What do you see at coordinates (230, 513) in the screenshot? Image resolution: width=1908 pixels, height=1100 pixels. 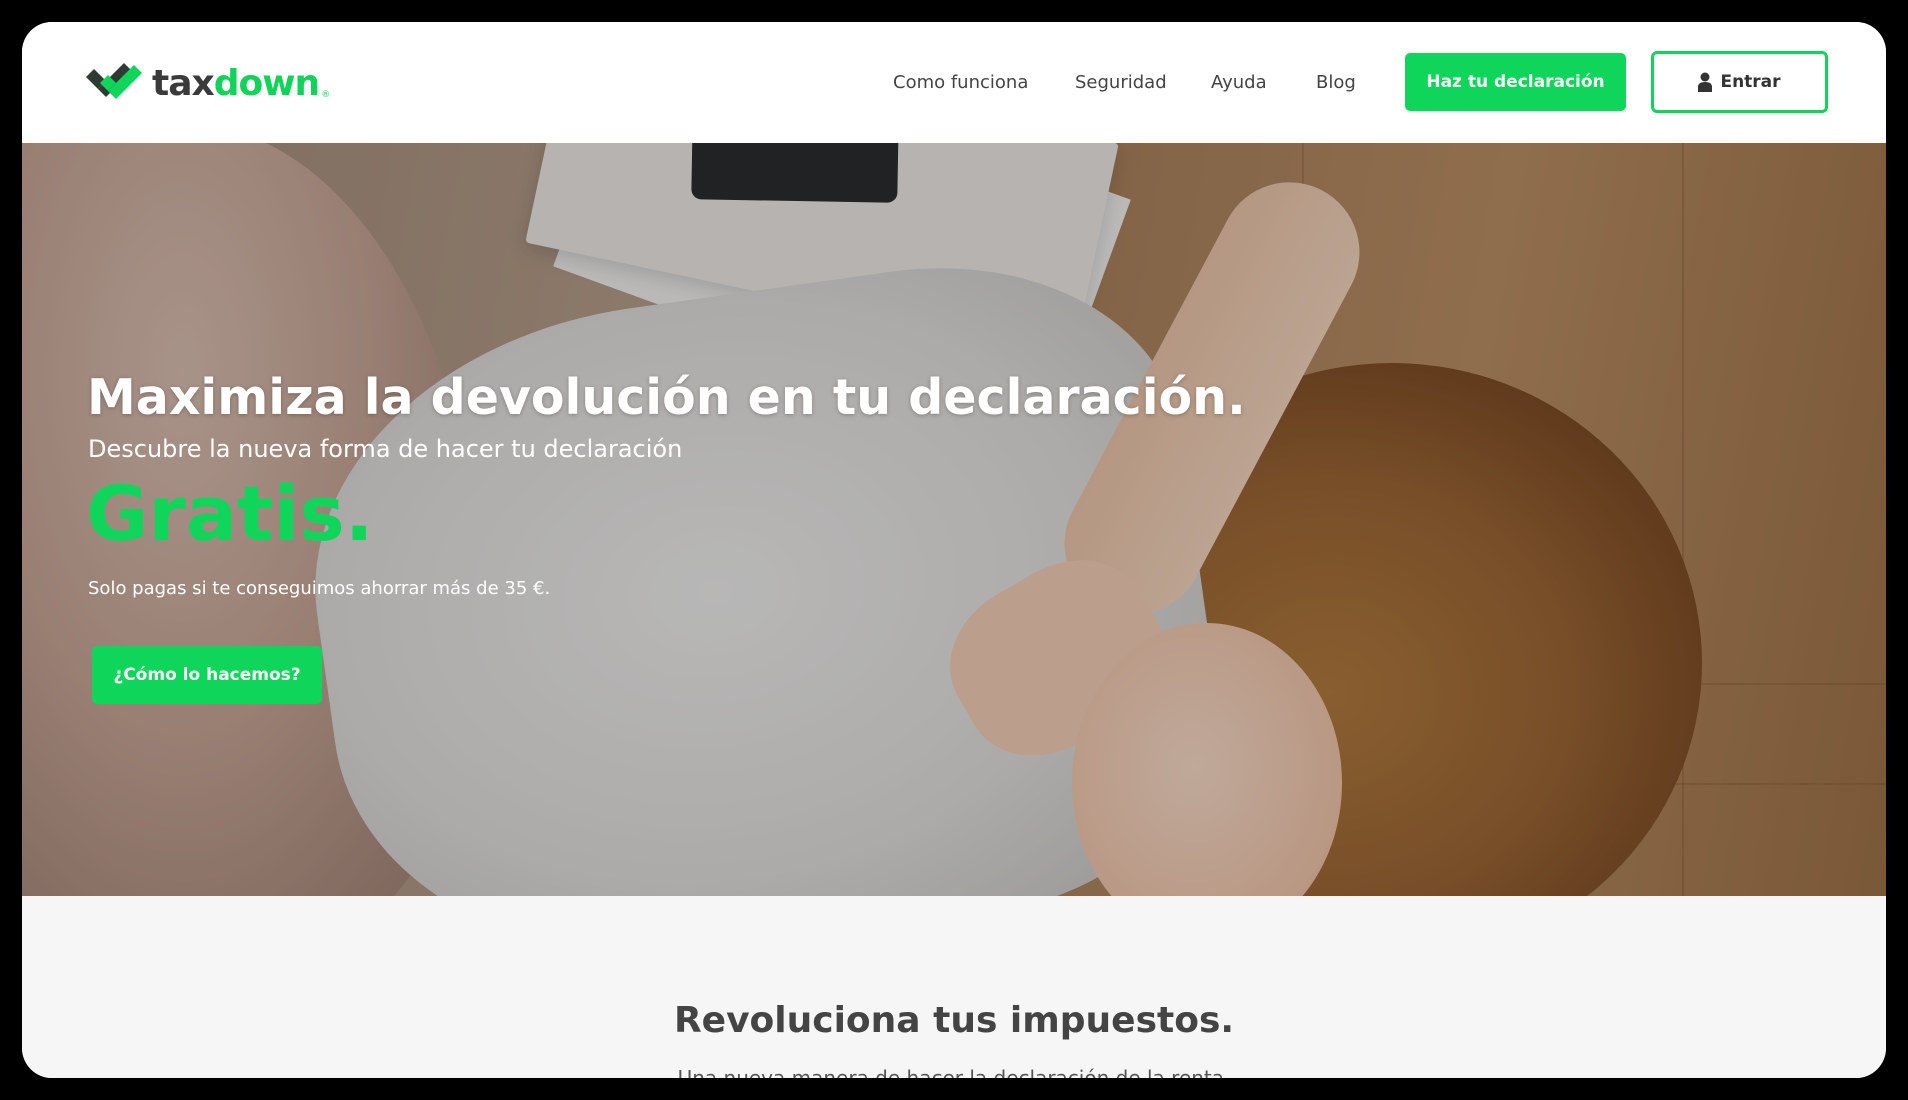 I see `hero-gratis-highlight: Gratis.` at bounding box center [230, 513].